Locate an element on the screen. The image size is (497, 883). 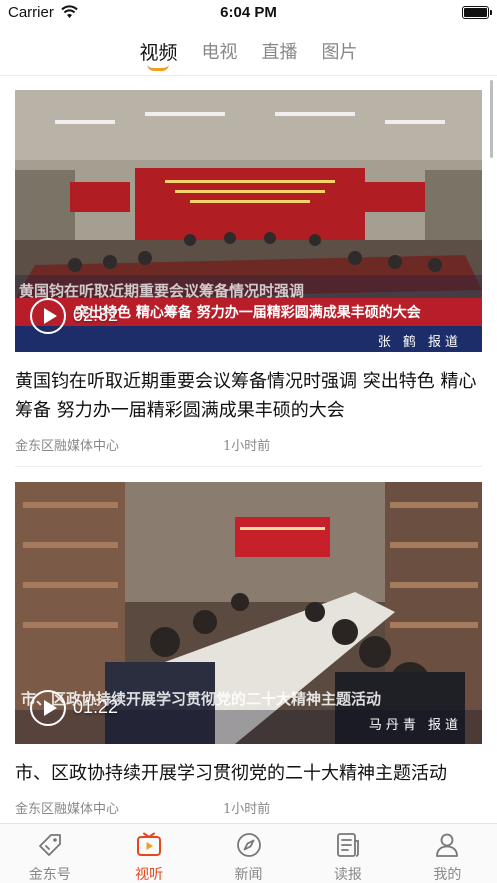
nav-jindong-account: 金东号 is located at coordinates (49, 853).